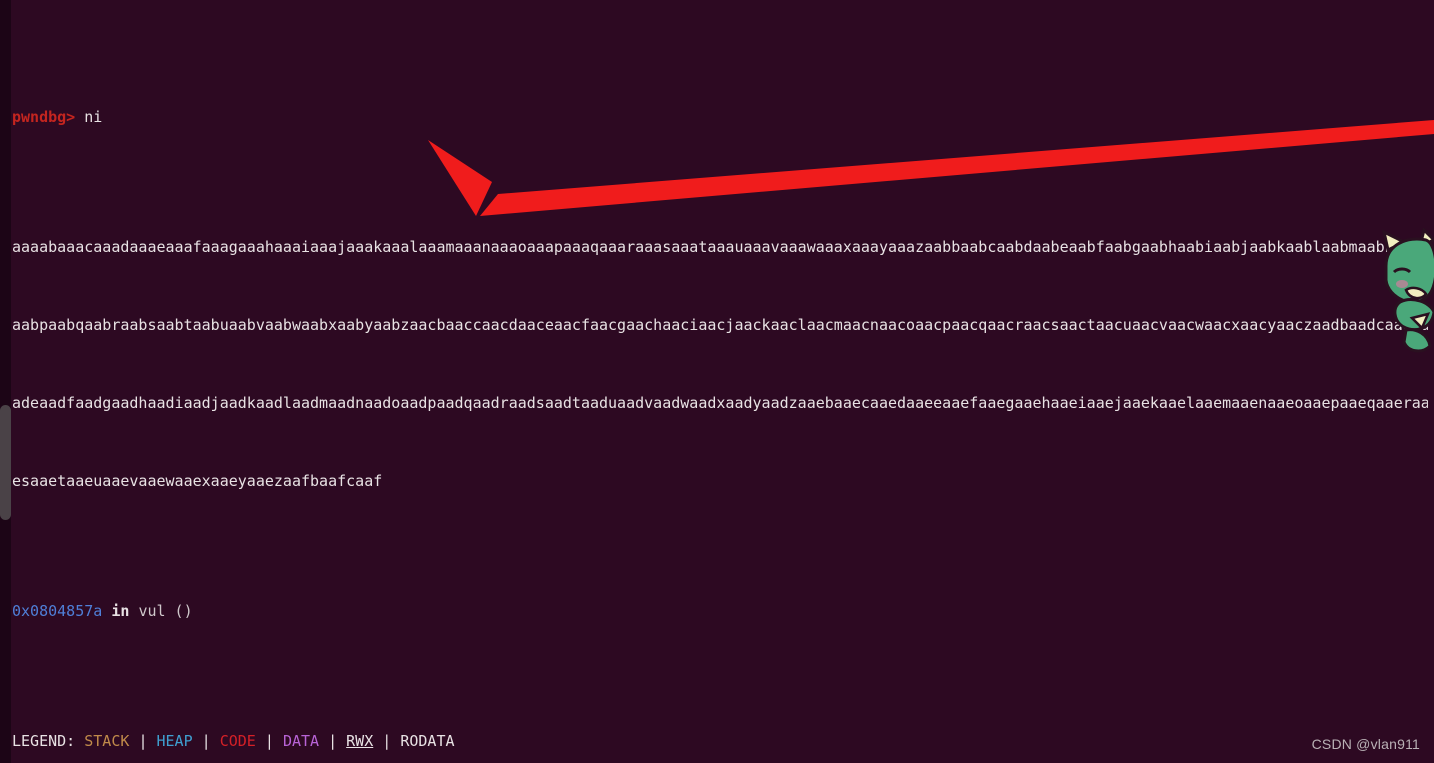 The height and width of the screenshot is (763, 1434). I want to click on legend-item-stack: STACK, so click(107, 741).